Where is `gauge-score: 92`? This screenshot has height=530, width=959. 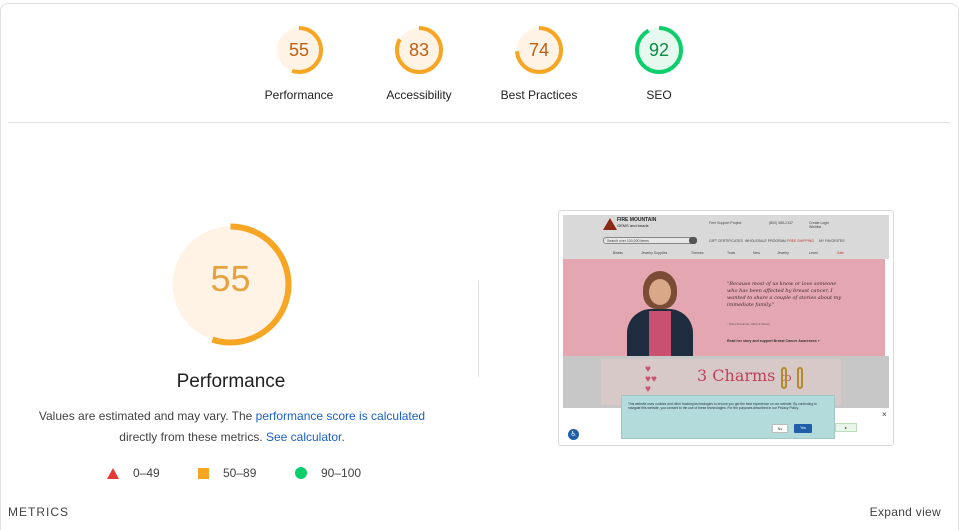
gauge-score: 92 is located at coordinates (659, 50).